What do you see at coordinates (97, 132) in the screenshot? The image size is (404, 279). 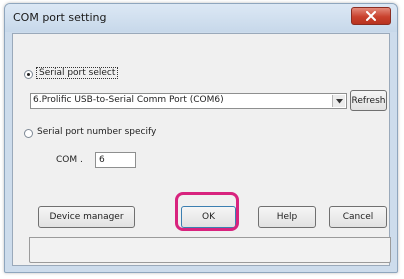 I see `serial-port-number-label: Serial port number specify` at bounding box center [97, 132].